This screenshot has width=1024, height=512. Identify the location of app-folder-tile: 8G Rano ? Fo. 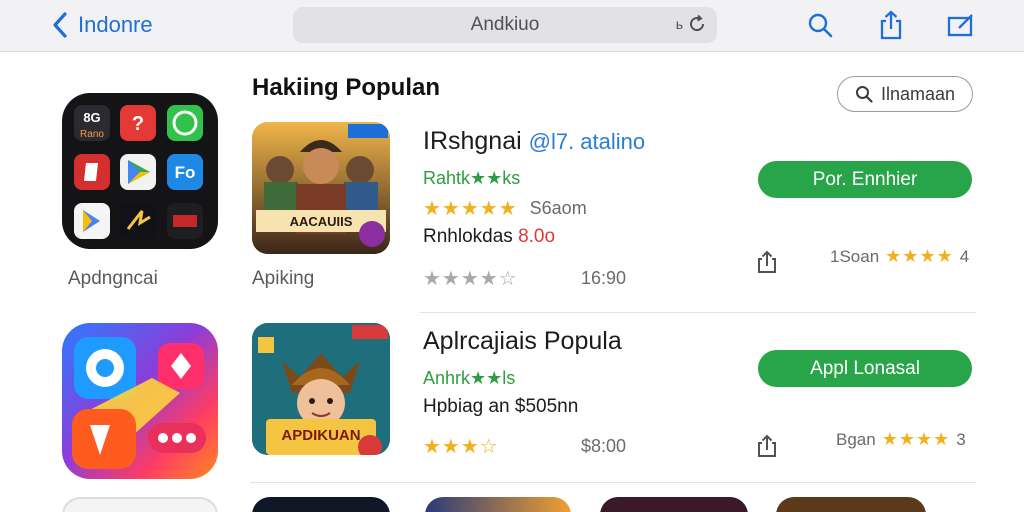
(140, 171).